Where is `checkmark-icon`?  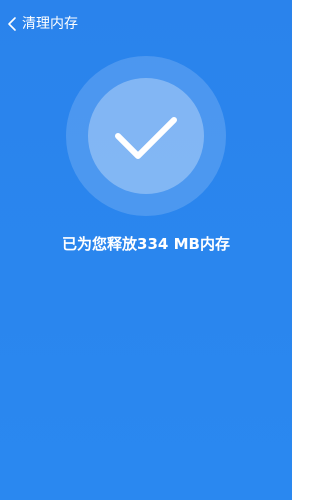
checkmark-icon is located at coordinates (146, 138).